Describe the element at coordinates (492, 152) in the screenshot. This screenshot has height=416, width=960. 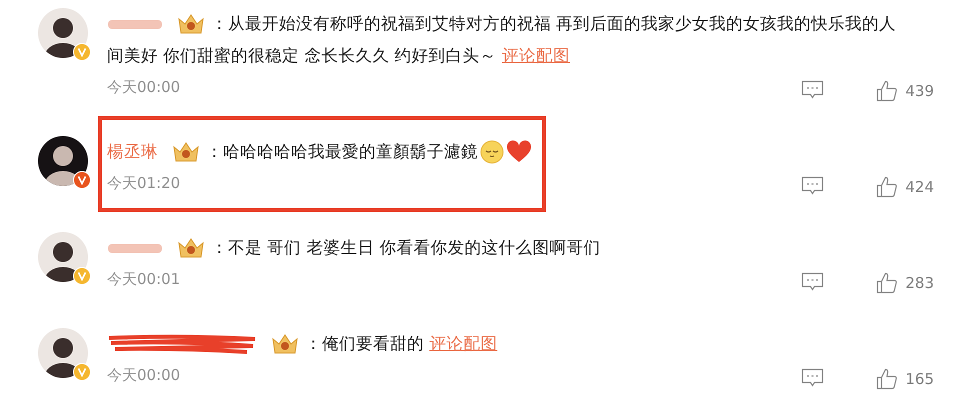
I see `smiling-face-icon` at that location.